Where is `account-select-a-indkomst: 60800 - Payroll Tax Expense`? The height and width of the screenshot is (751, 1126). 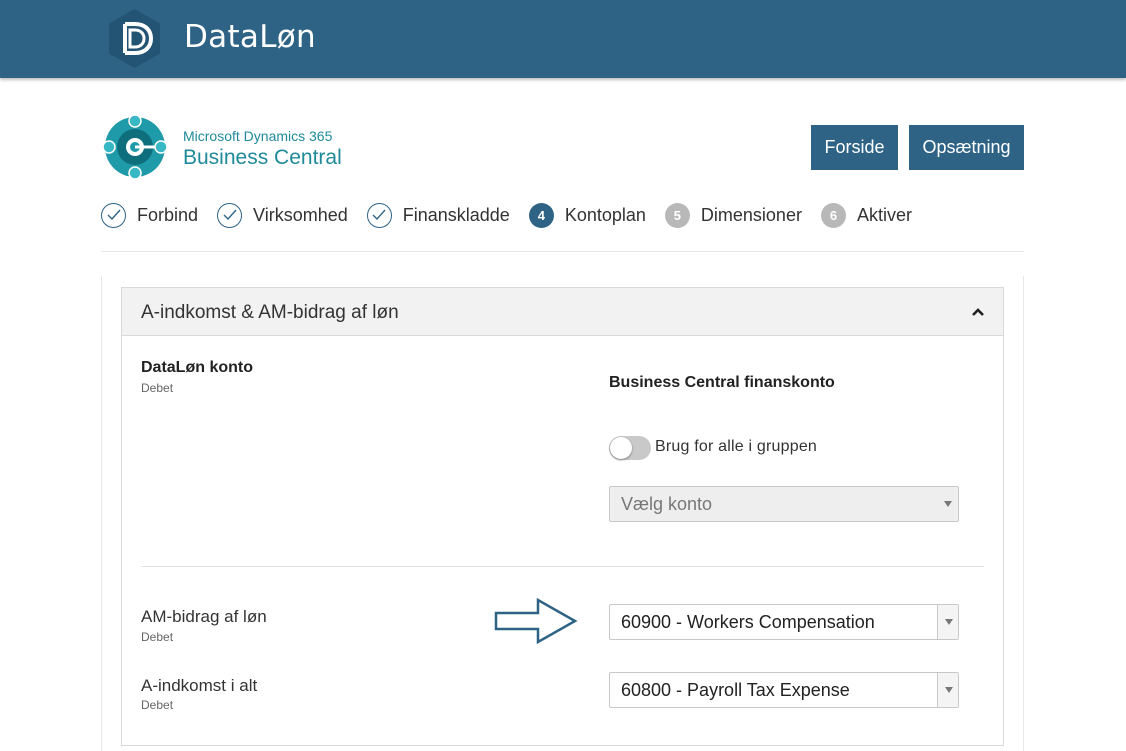
account-select-a-indkomst: 60800 - Payroll Tax Expense is located at coordinates (784, 690).